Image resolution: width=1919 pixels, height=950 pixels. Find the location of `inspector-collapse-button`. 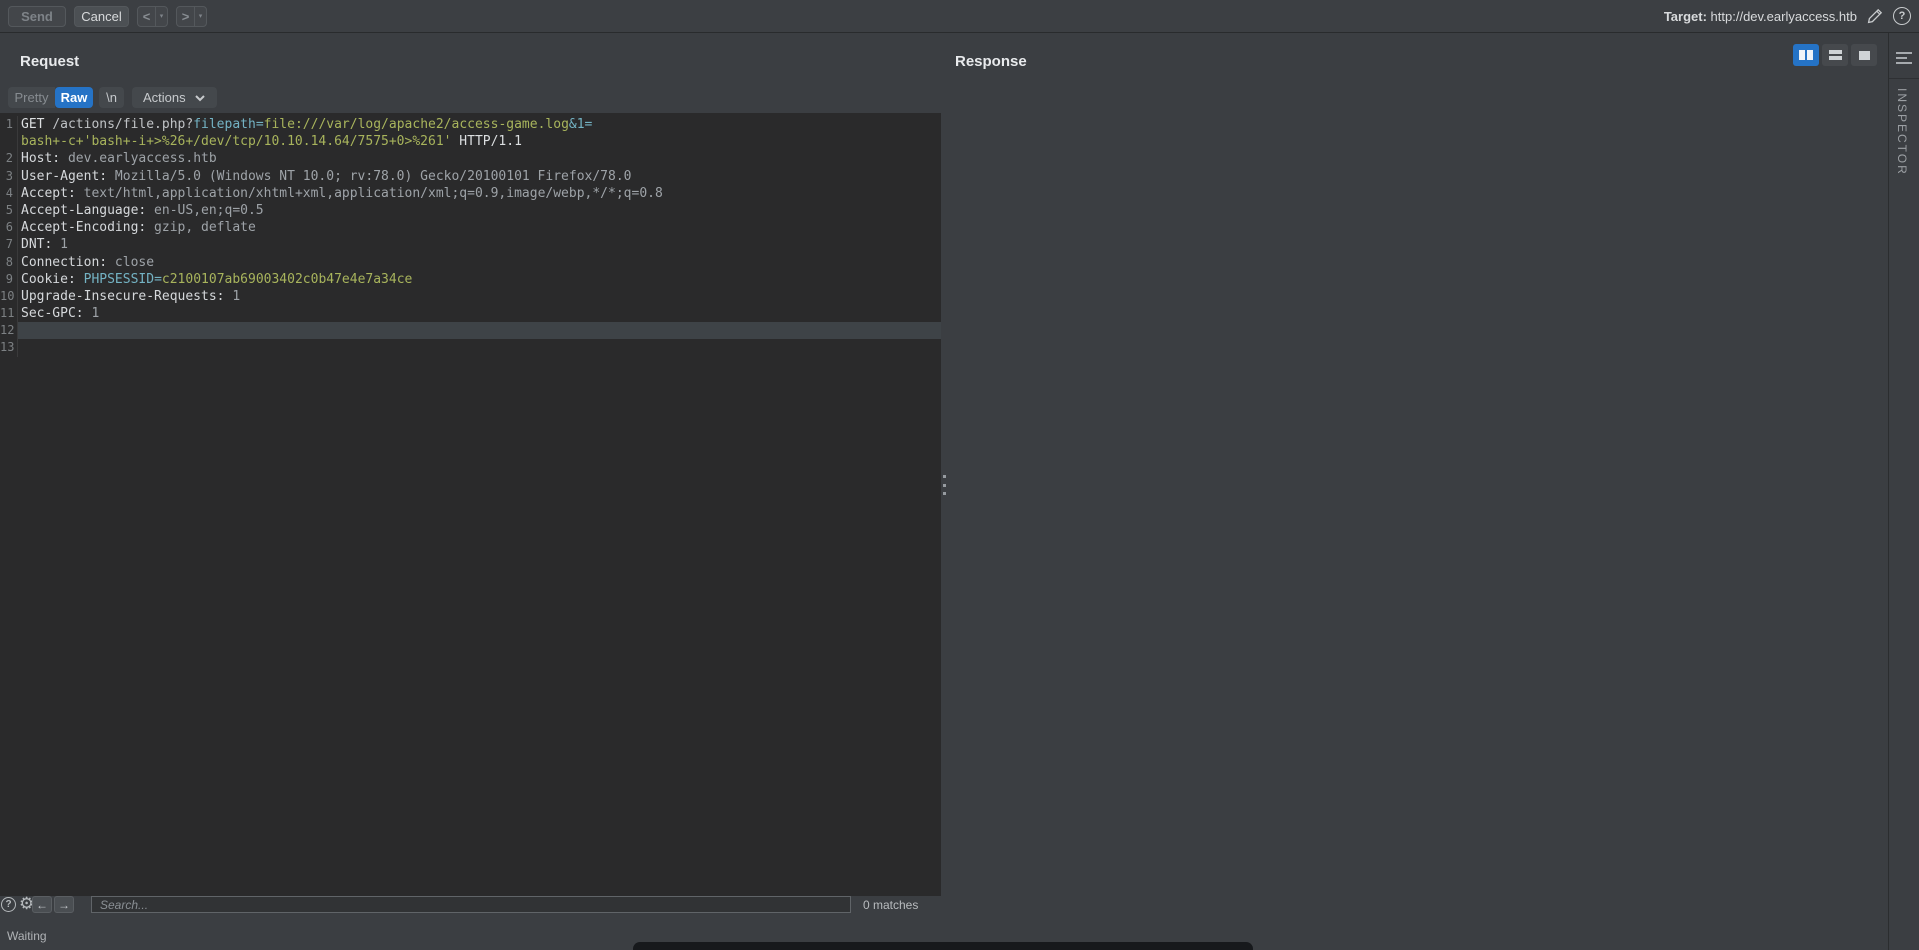

inspector-collapse-button is located at coordinates (1904, 59).